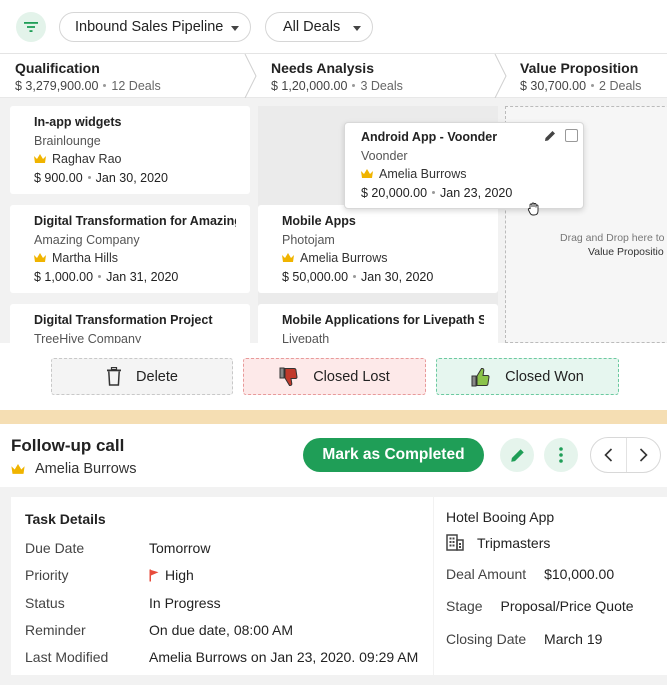 The width and height of the screenshot is (667, 685). I want to click on record-navigation, so click(625, 455).